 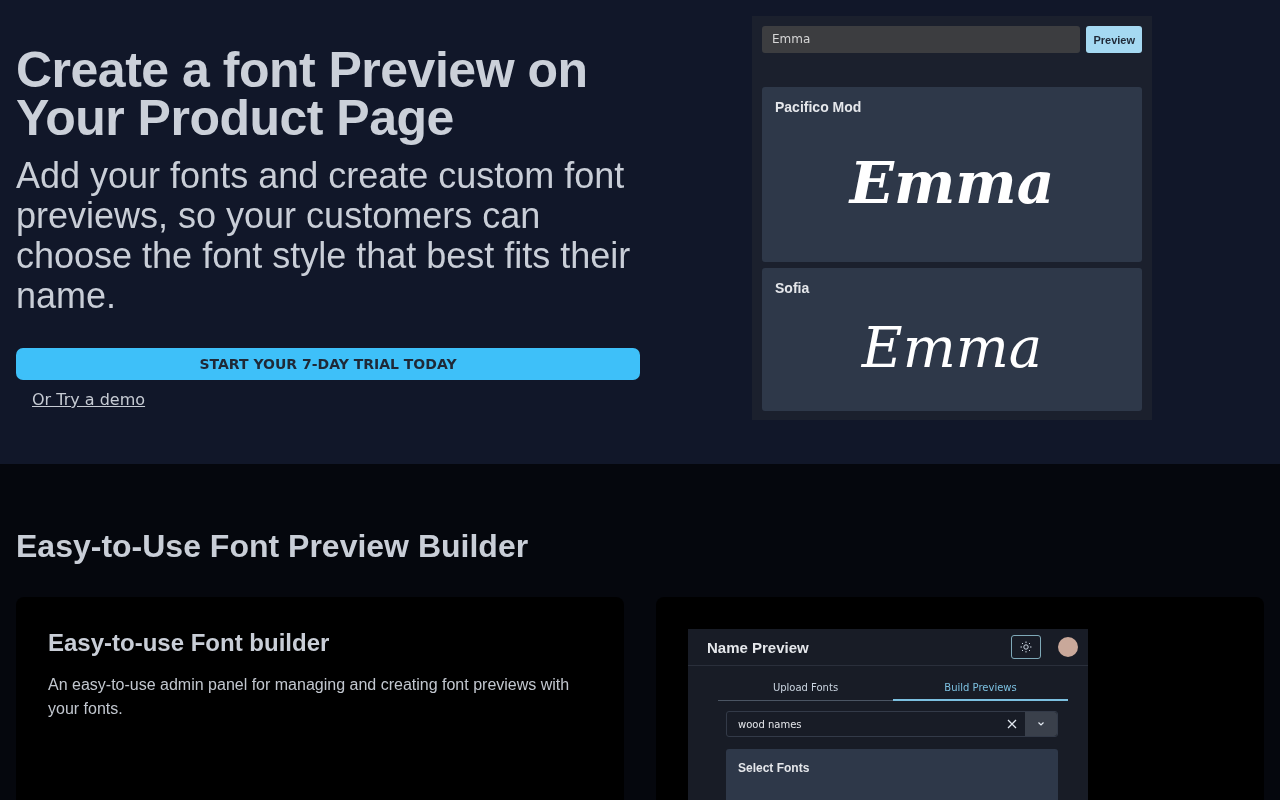 I want to click on theme-toggle-button, so click(x=1026, y=647).